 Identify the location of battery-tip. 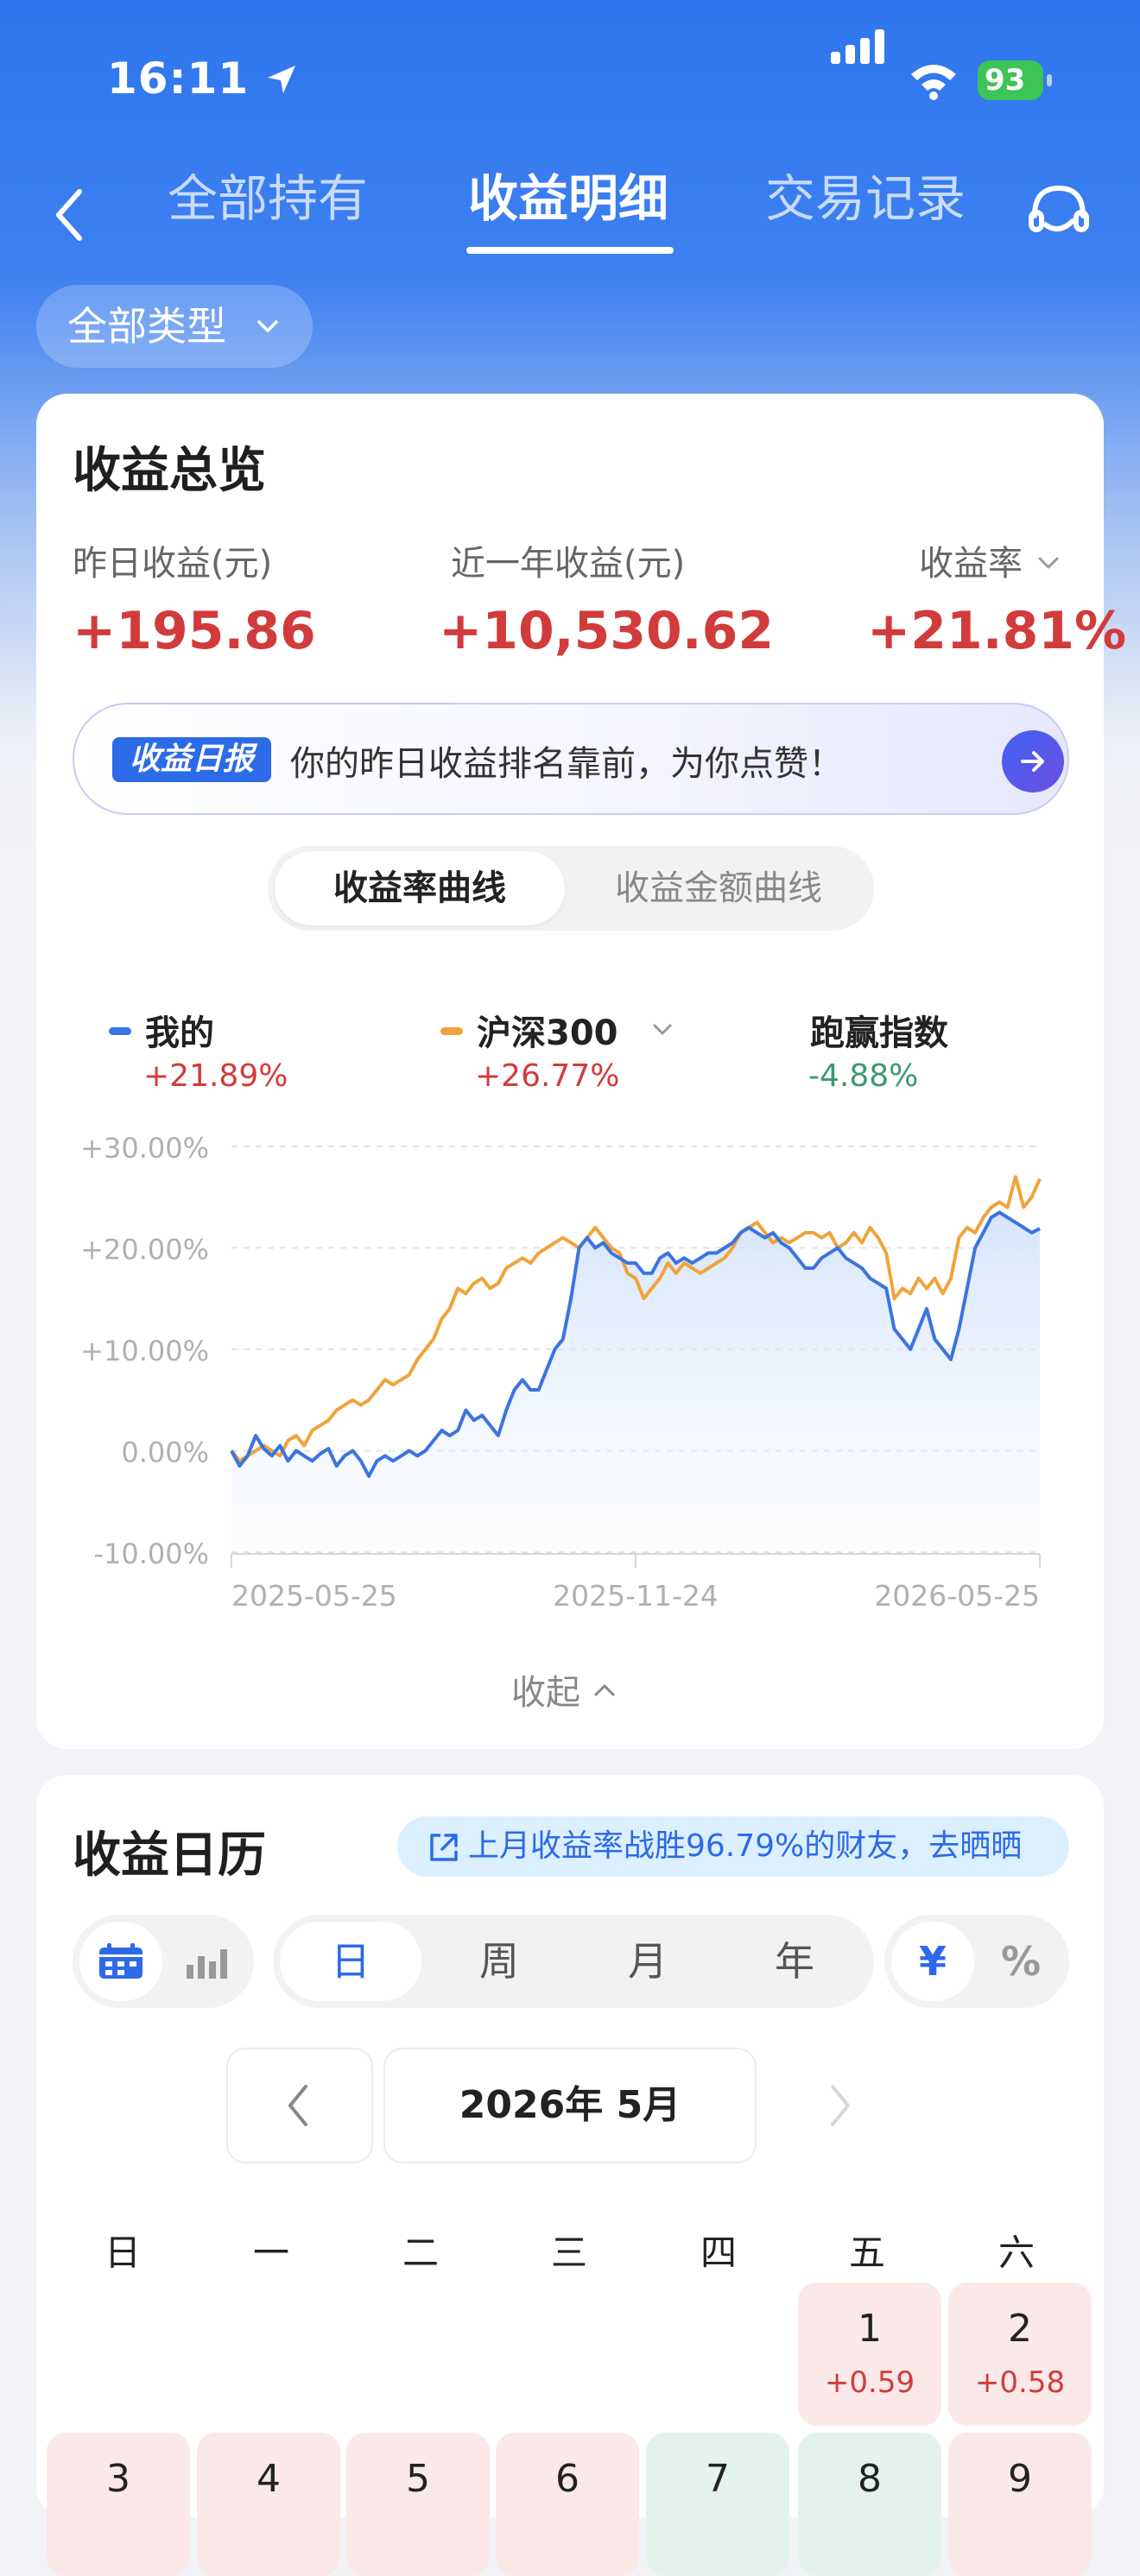
(1050, 80).